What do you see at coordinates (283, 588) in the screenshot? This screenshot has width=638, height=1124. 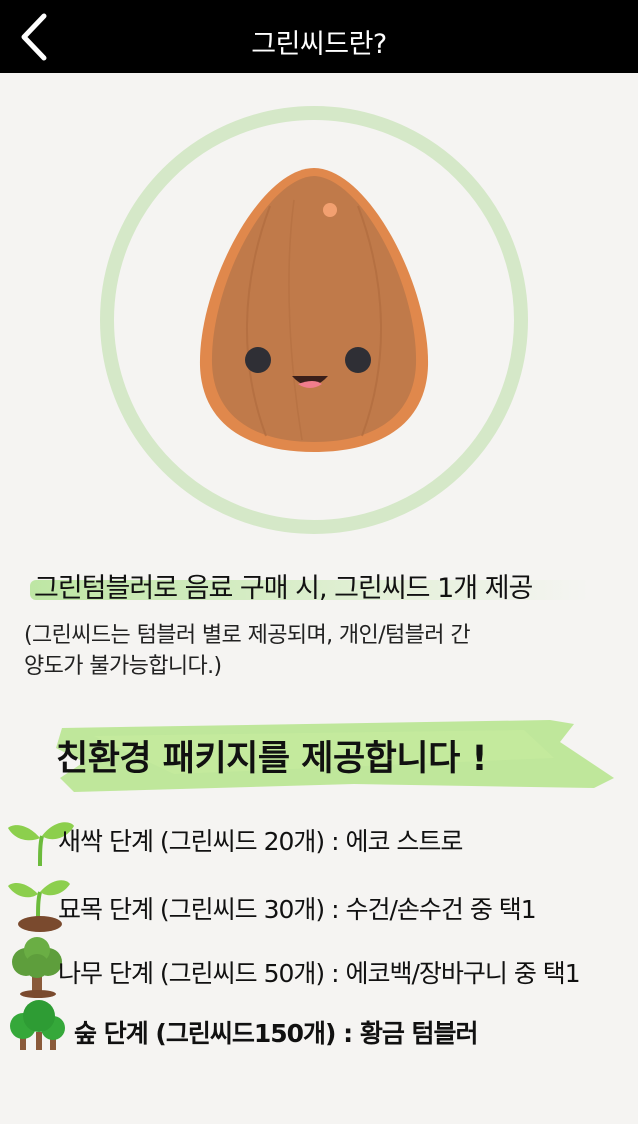 I see `headline-text: 그린텀블러로 음료 구매 시, 그린씨드 1개 제공` at bounding box center [283, 588].